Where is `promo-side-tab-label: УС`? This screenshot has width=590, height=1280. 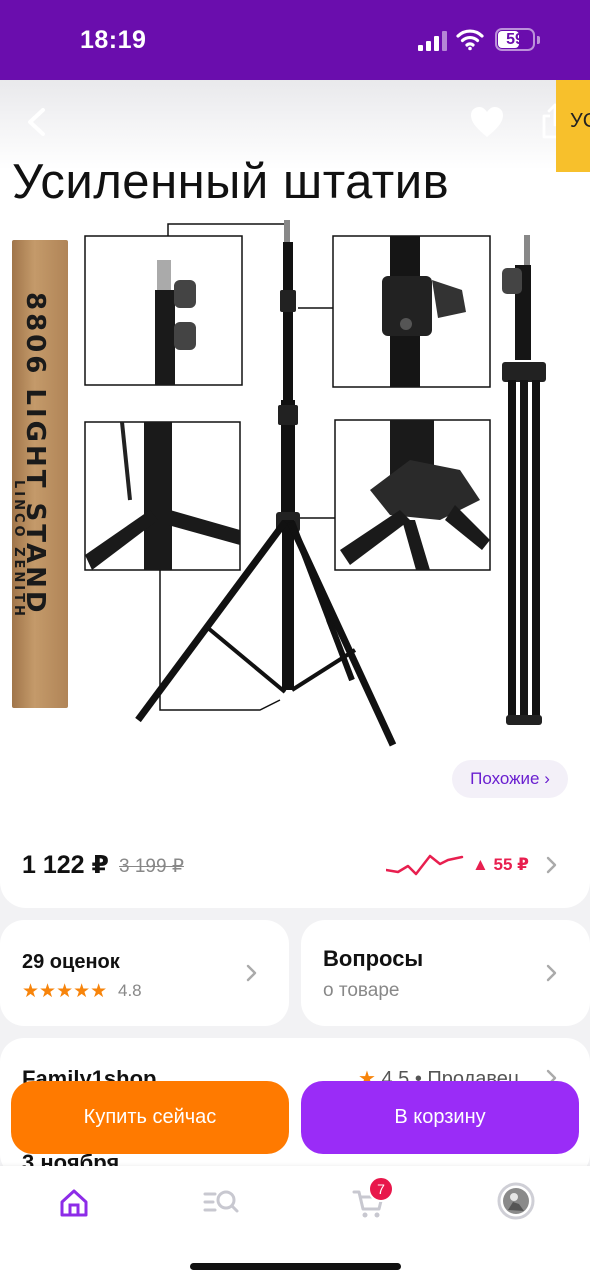 promo-side-tab-label: УС is located at coordinates (580, 121).